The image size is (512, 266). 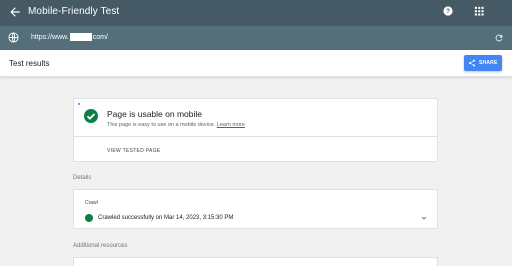 What do you see at coordinates (479, 11) in the screenshot?
I see `apps-grid-icon` at bounding box center [479, 11].